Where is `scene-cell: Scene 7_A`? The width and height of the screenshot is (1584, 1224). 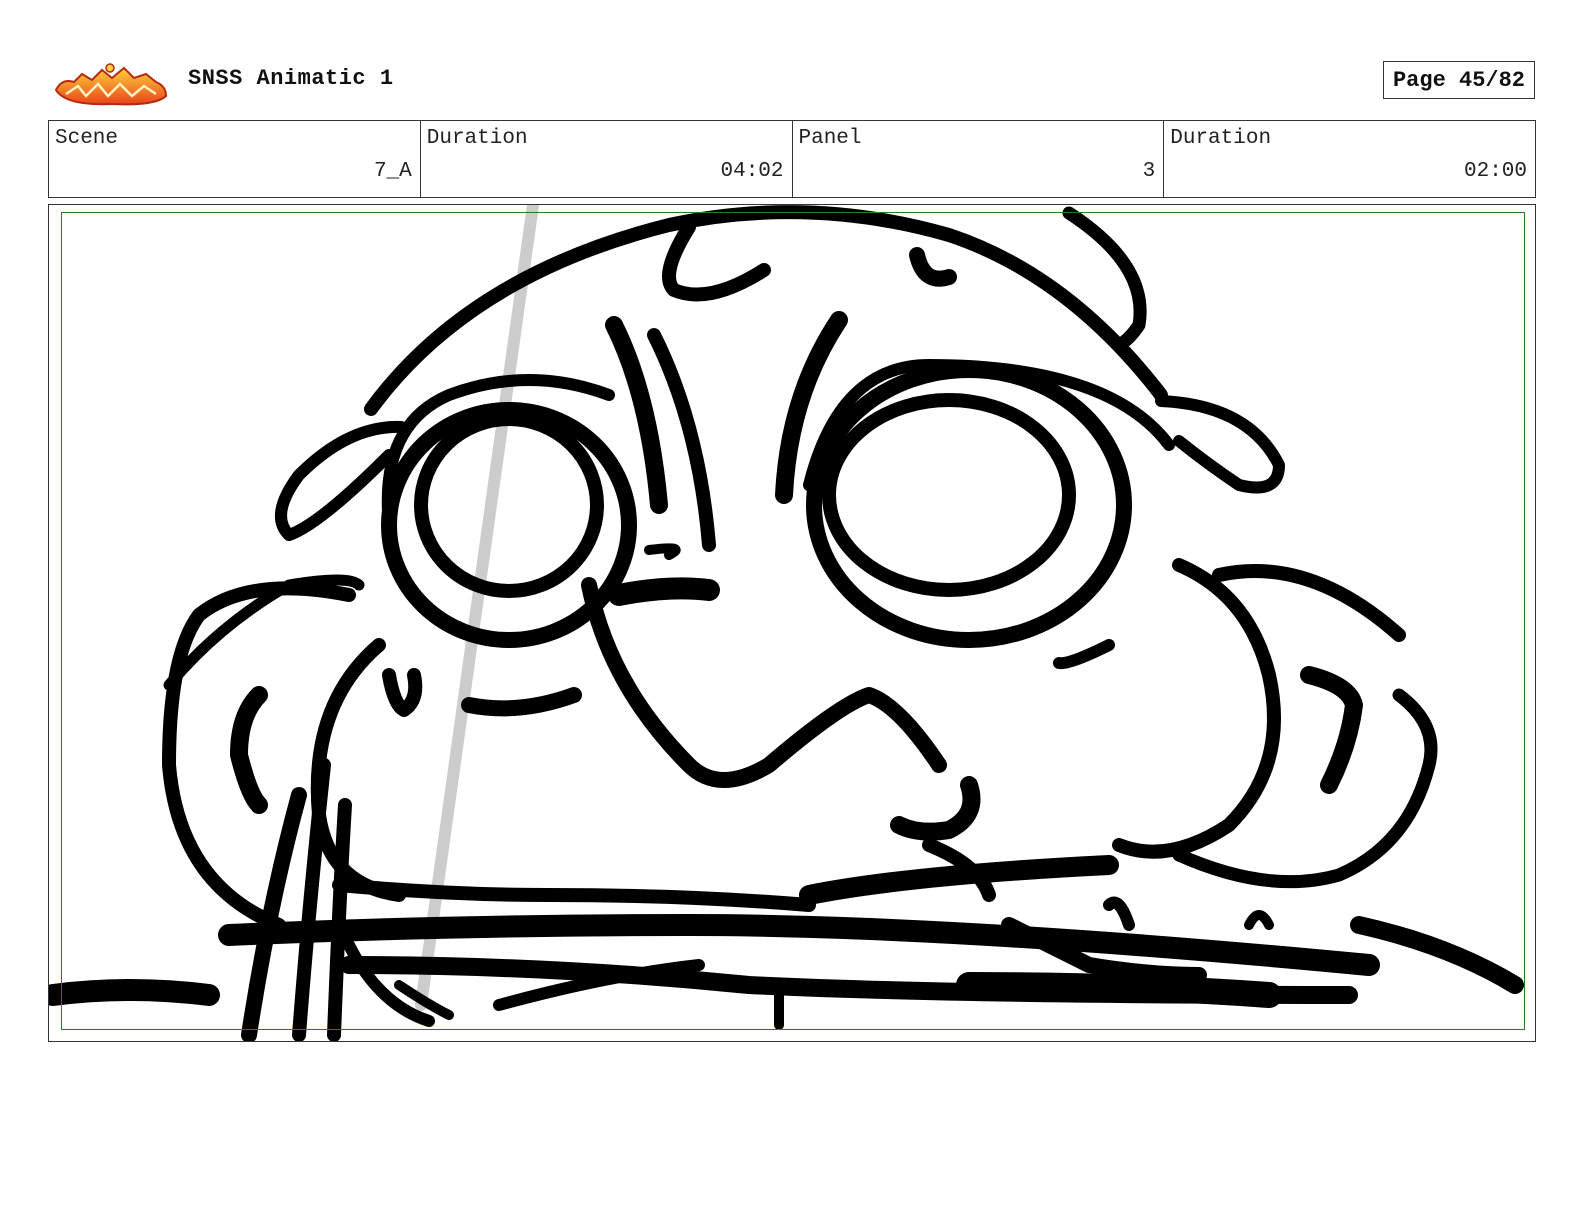
scene-cell: Scene 7_A is located at coordinates (235, 159).